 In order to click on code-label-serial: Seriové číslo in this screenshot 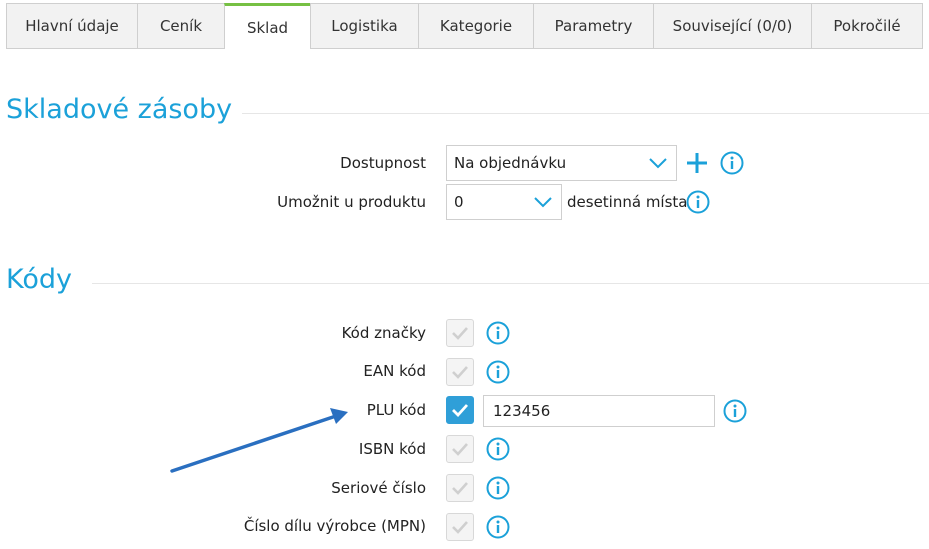, I will do `click(378, 488)`.